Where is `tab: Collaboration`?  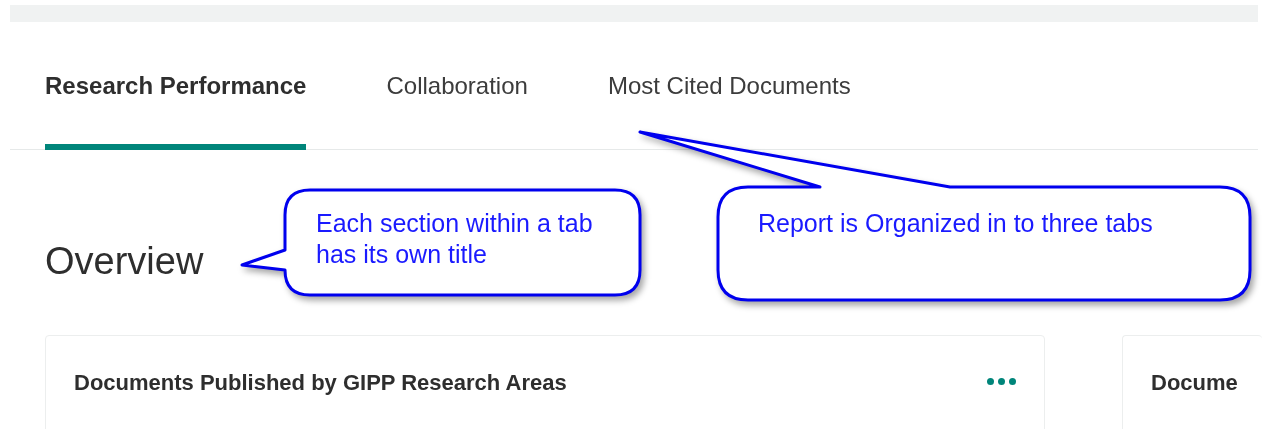
tab: Collaboration is located at coordinates (457, 102).